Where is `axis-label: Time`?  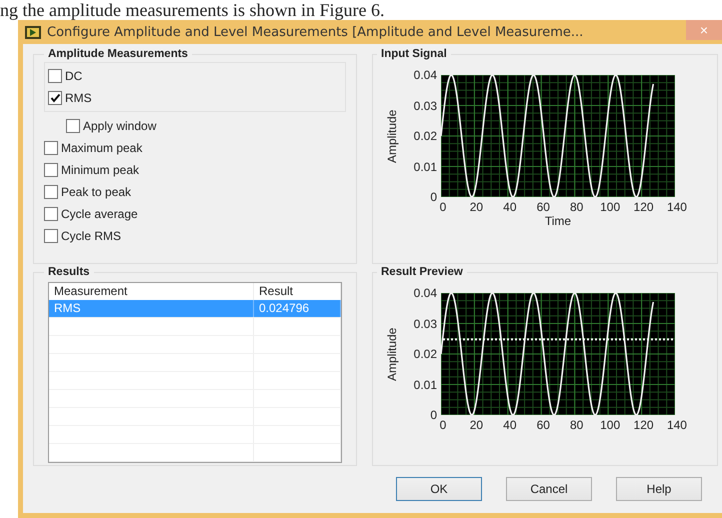
axis-label: Time is located at coordinates (558, 221).